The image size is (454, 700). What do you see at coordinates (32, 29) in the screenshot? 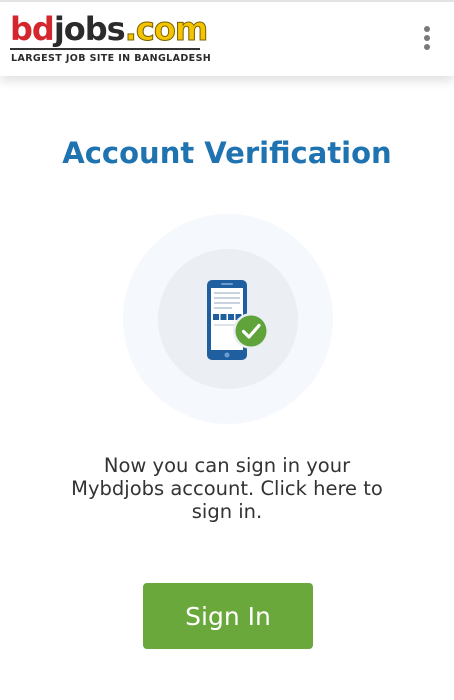
I see `logo-bd: bd` at bounding box center [32, 29].